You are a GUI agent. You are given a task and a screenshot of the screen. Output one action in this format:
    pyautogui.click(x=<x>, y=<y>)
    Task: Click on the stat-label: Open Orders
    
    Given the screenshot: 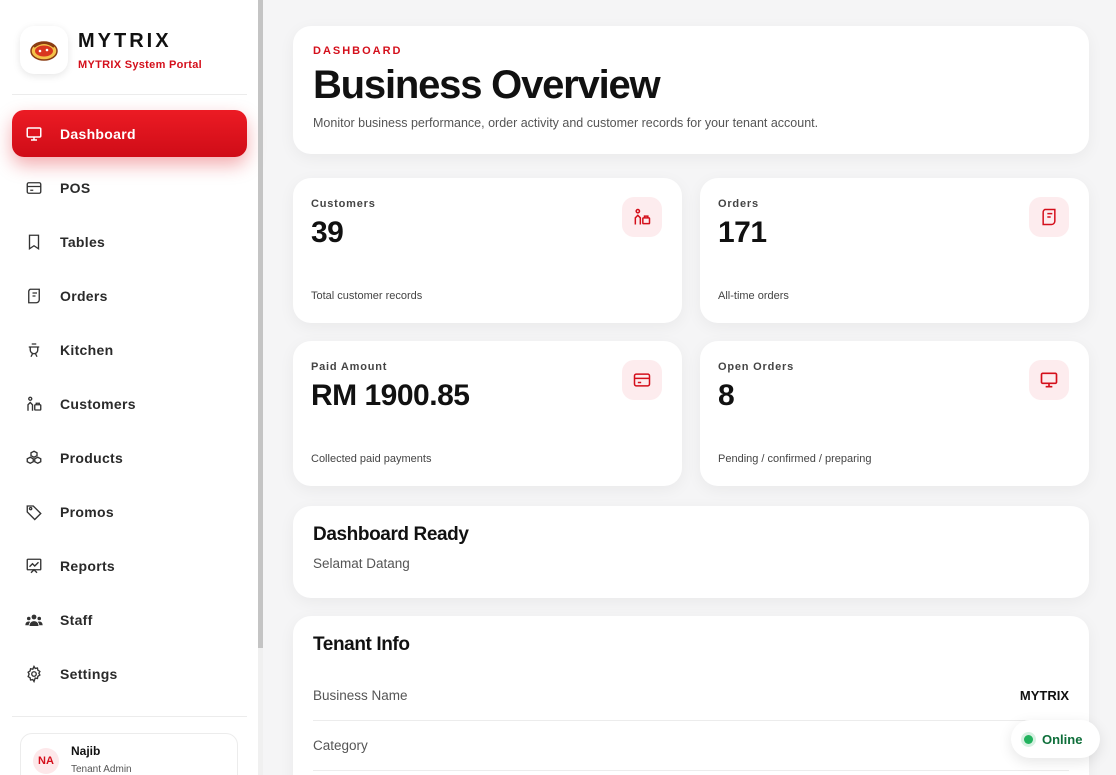 What is the action you would take?
    pyautogui.click(x=756, y=367)
    